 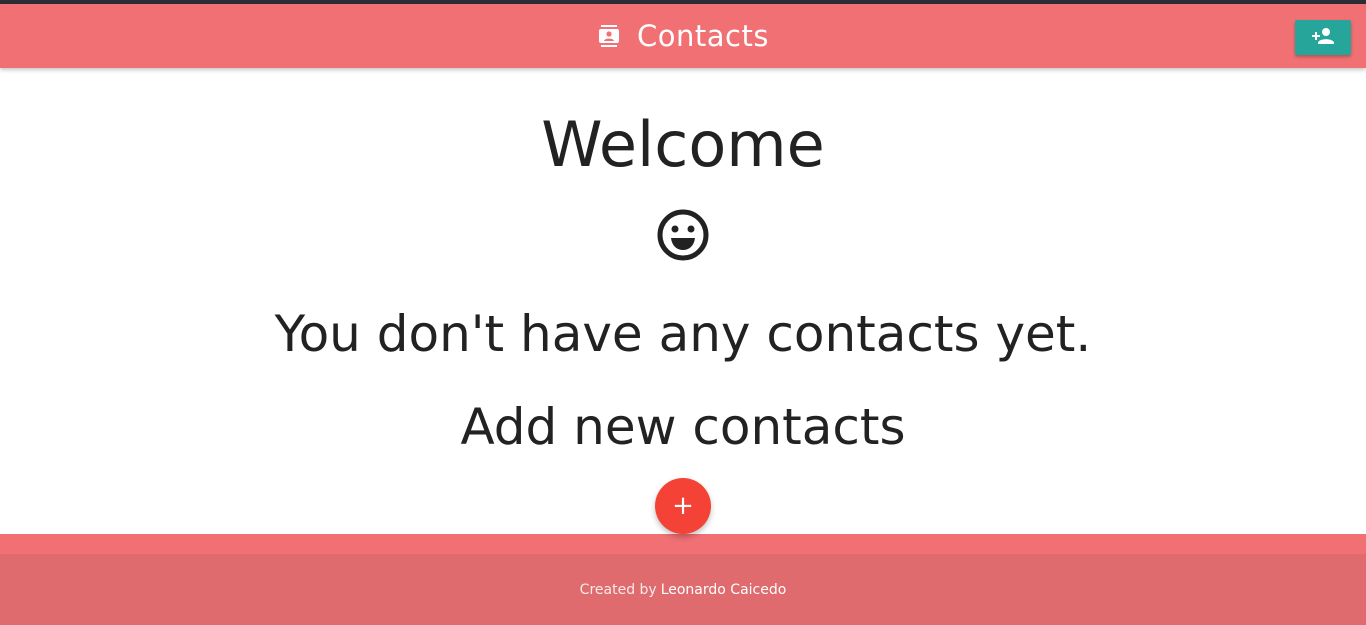 I want to click on add-contact-button, so click(x=1323, y=37).